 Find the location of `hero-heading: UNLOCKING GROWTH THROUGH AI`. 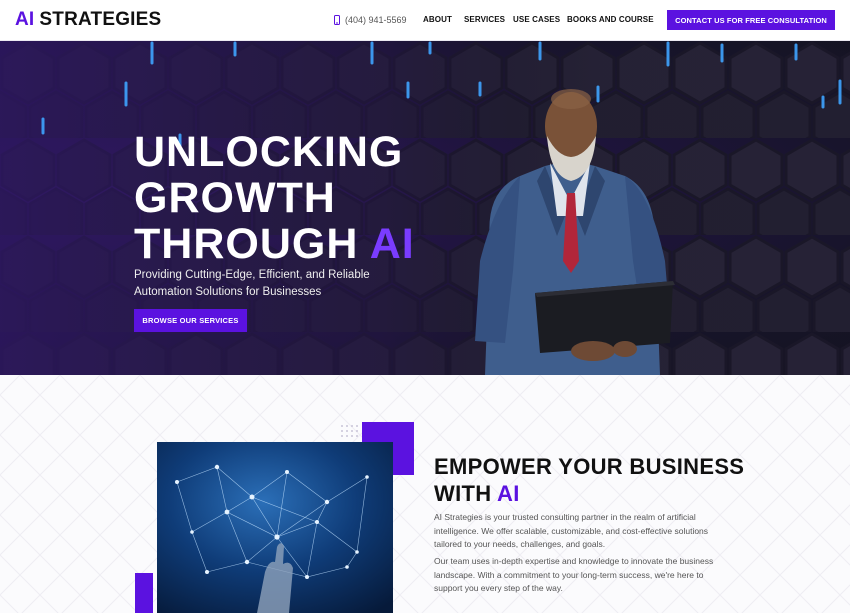

hero-heading: UNLOCKING GROWTH THROUGH AI is located at coordinates (274, 198).